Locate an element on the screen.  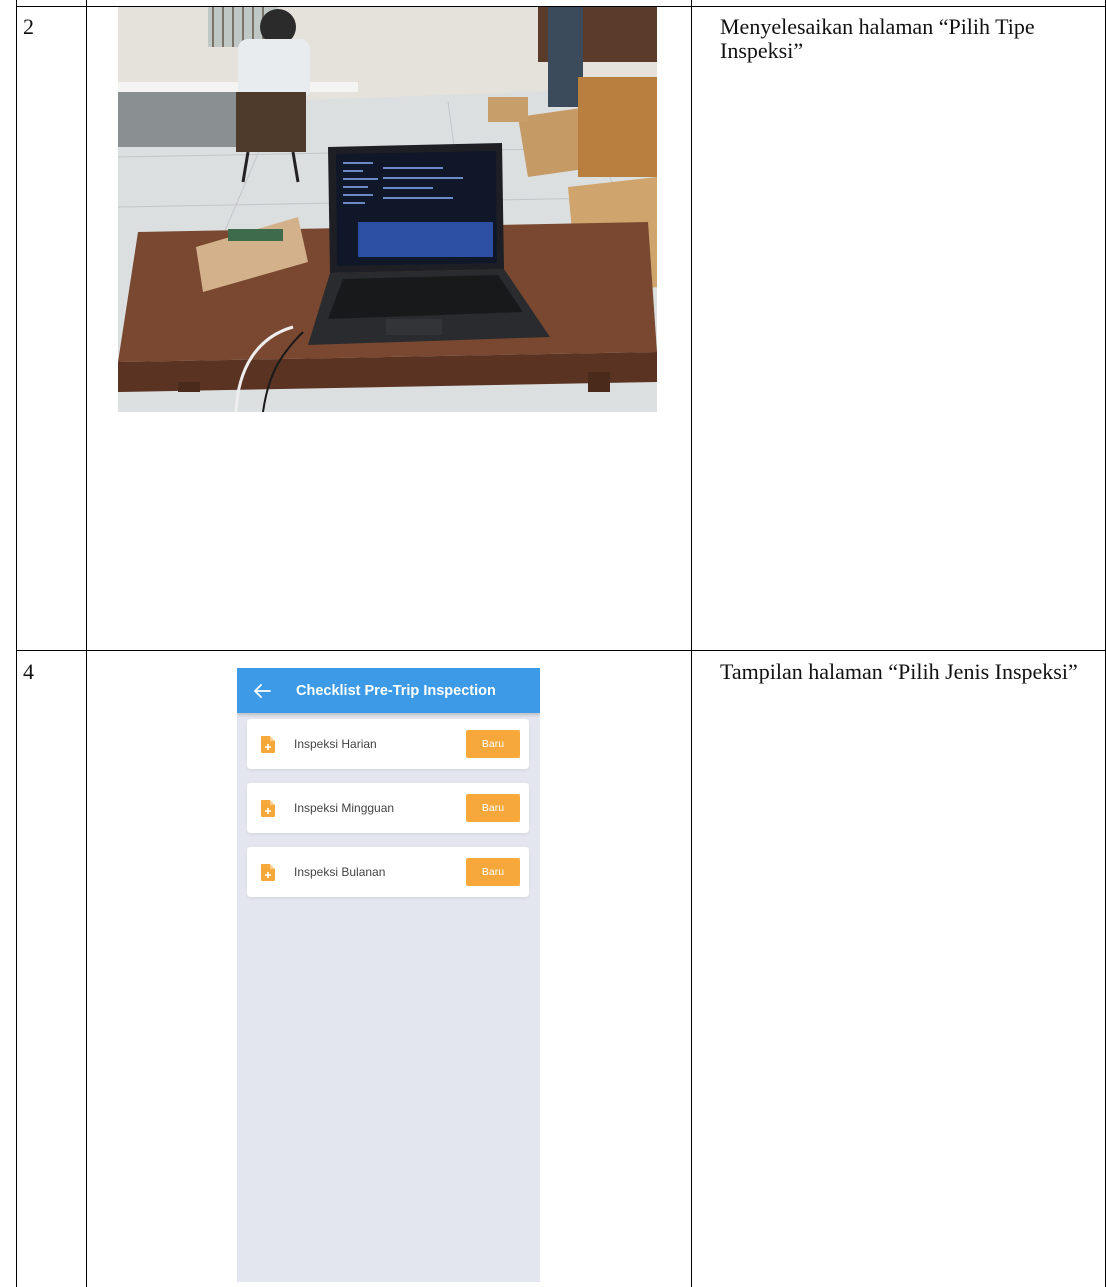
list-item: Inspeksi Mingguan Baru is located at coordinates (388, 808).